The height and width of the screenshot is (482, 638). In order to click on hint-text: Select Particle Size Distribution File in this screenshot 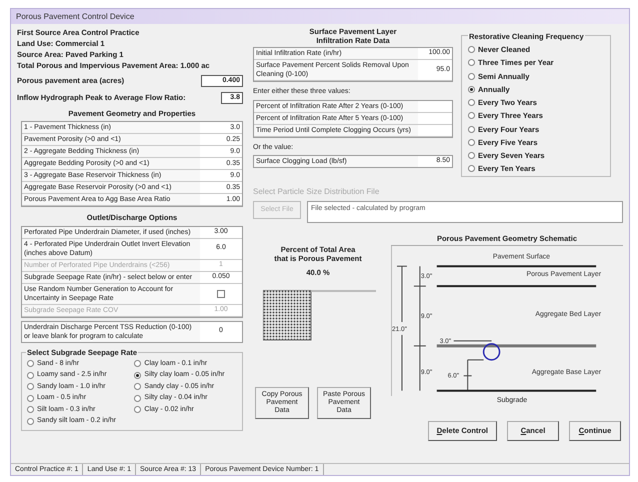, I will do `click(316, 192)`.